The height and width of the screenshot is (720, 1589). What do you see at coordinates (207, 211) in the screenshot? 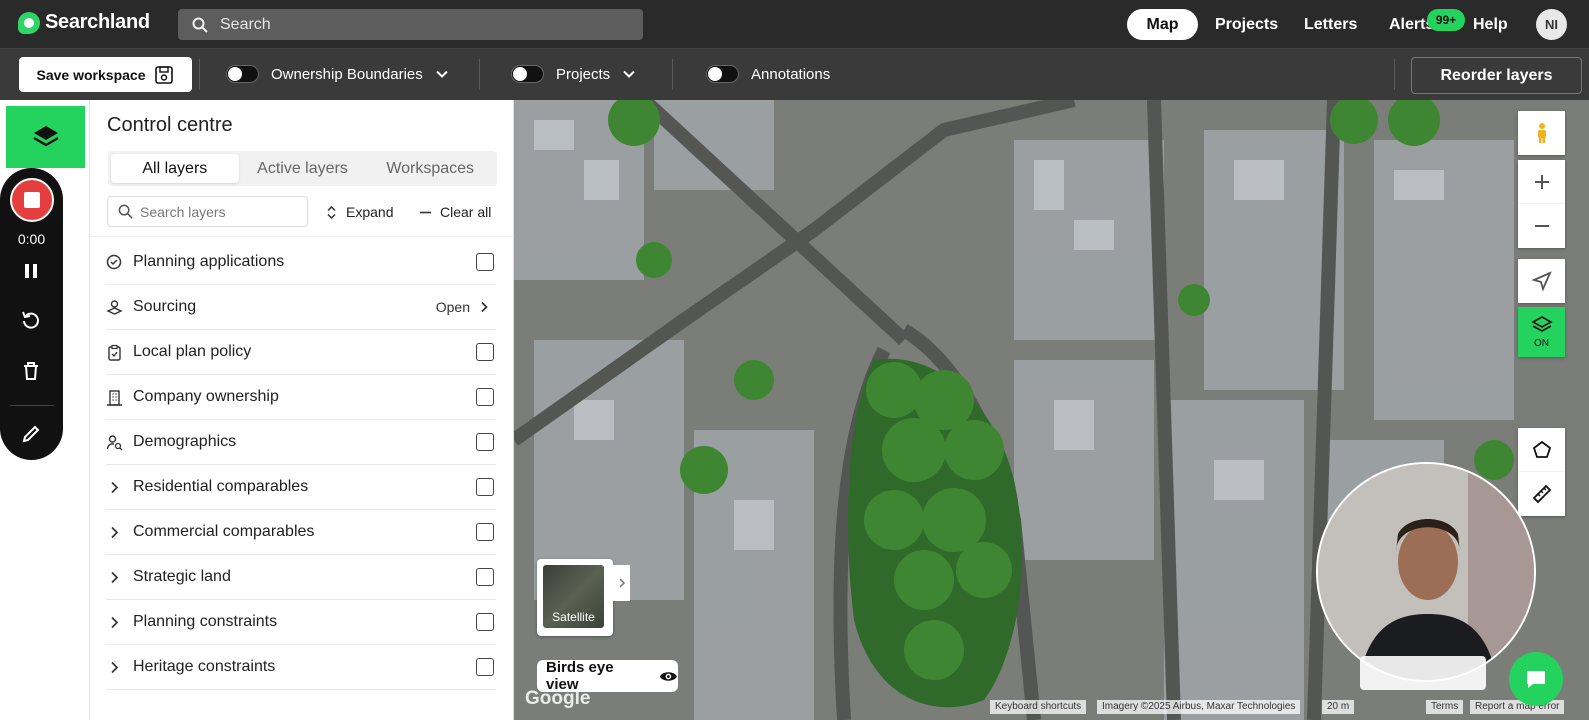
I see `layer-search-input: Search layers` at bounding box center [207, 211].